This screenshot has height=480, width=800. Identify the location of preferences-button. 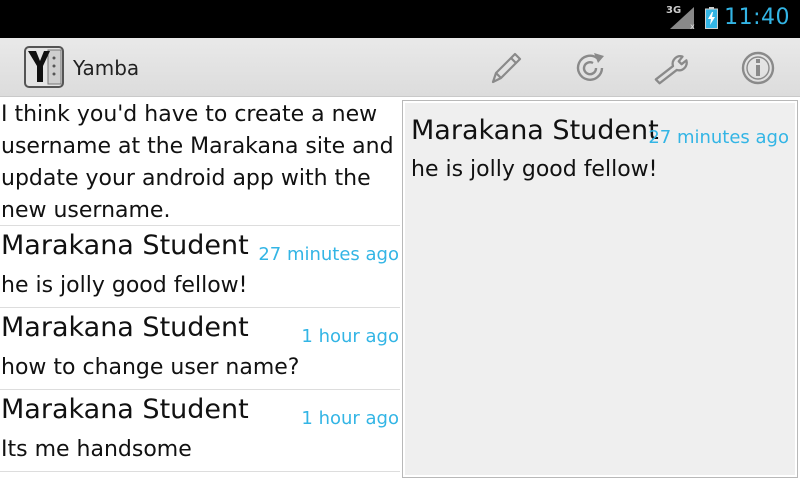
(673, 68).